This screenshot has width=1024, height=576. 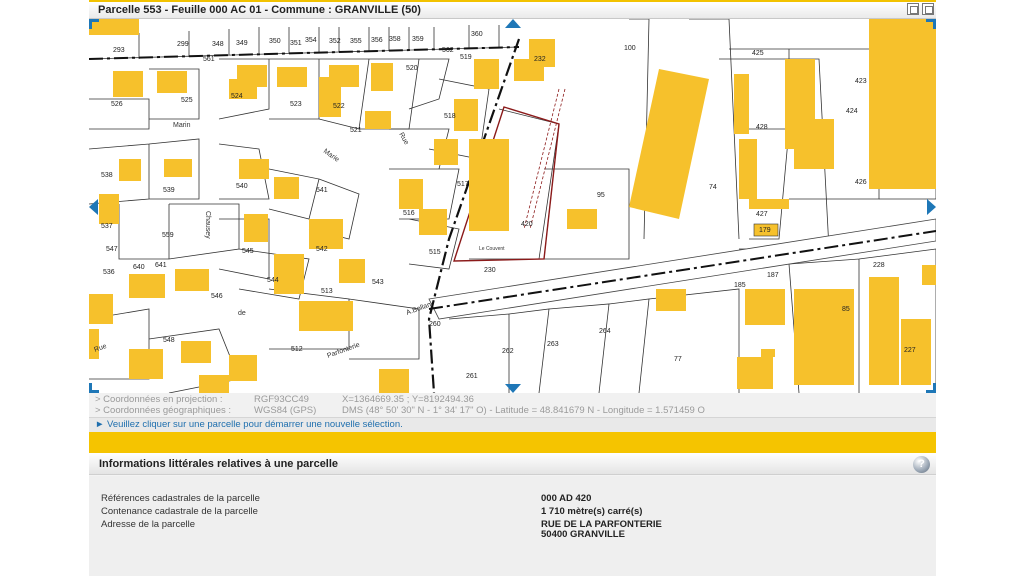 What do you see at coordinates (112, 249) in the screenshot?
I see `parcel-label: 547` at bounding box center [112, 249].